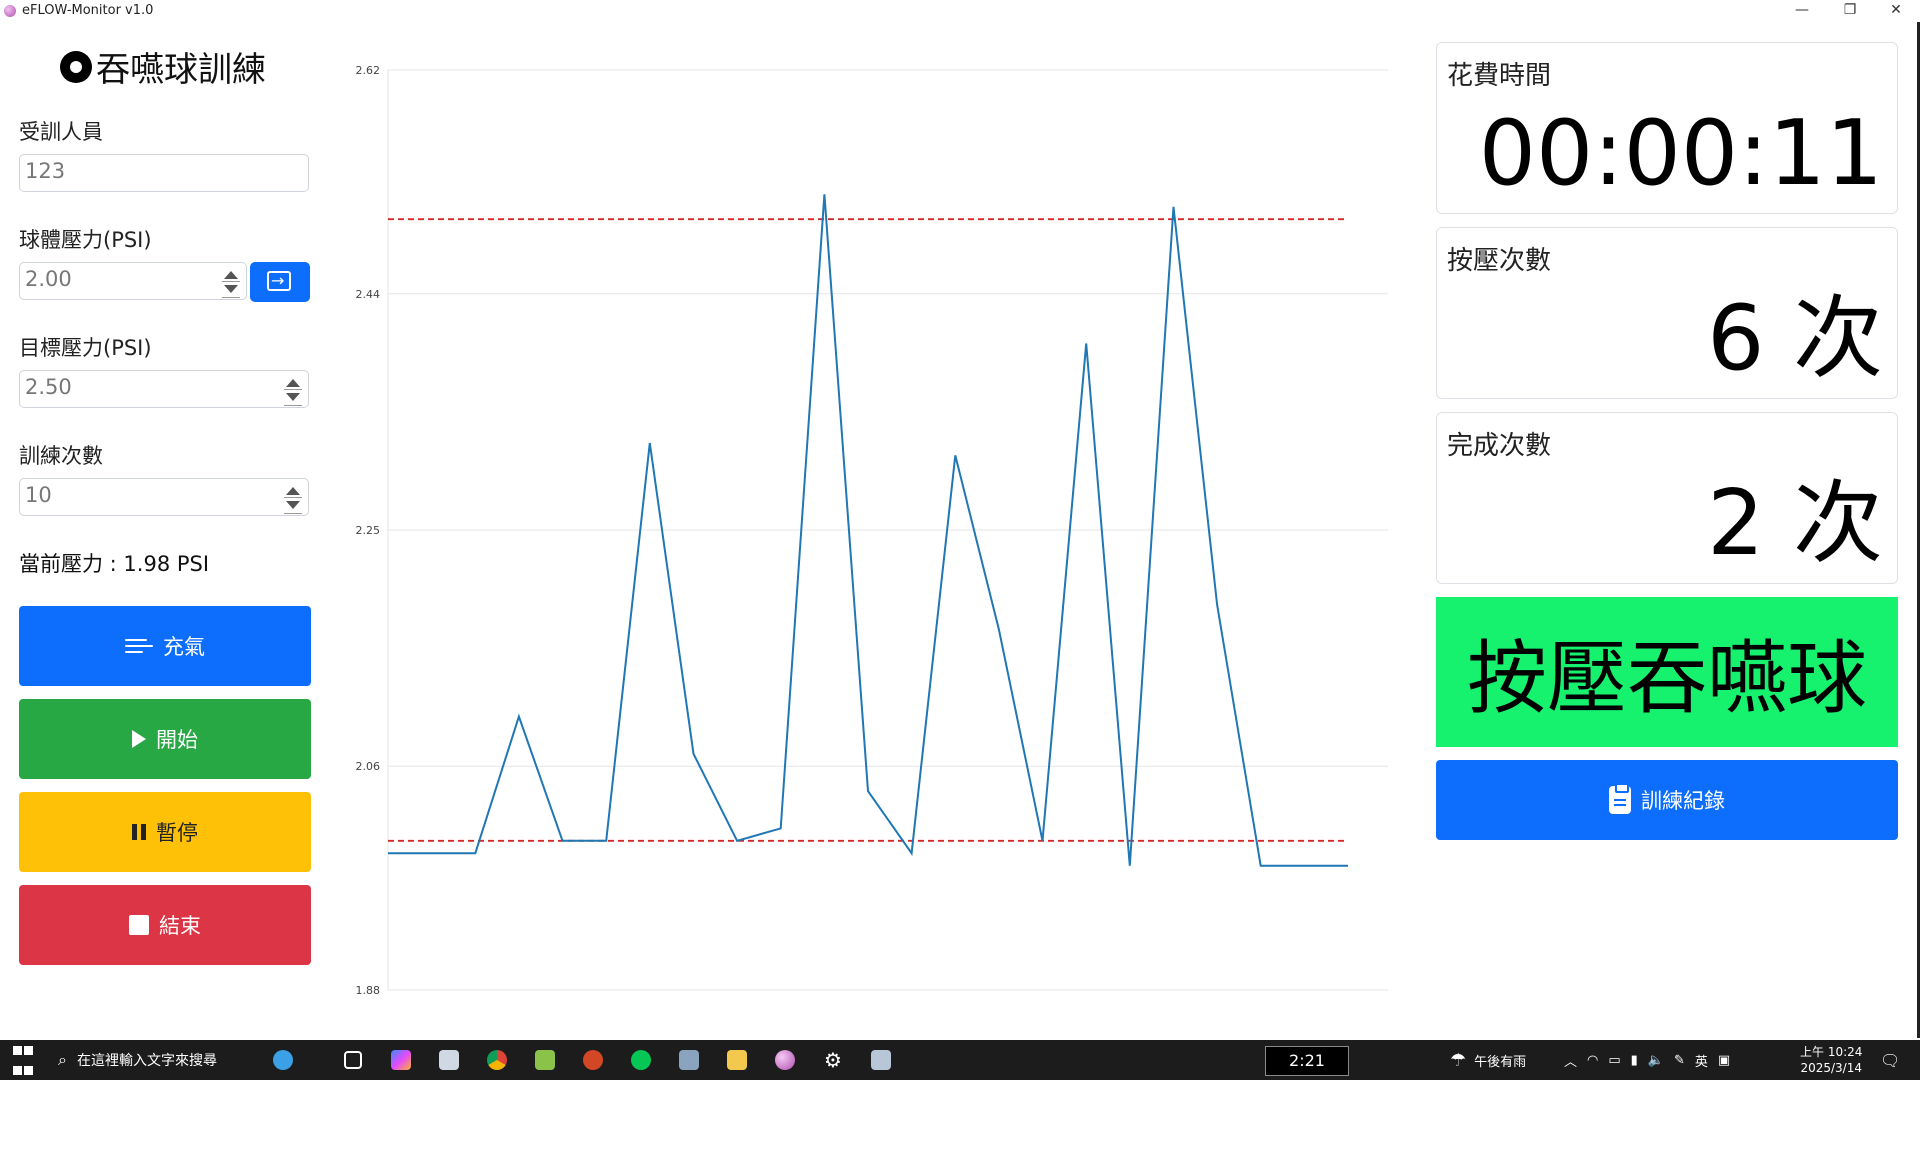 The width and height of the screenshot is (1920, 1176). Describe the element at coordinates (76, 66) in the screenshot. I see `radio-dot-icon` at that location.